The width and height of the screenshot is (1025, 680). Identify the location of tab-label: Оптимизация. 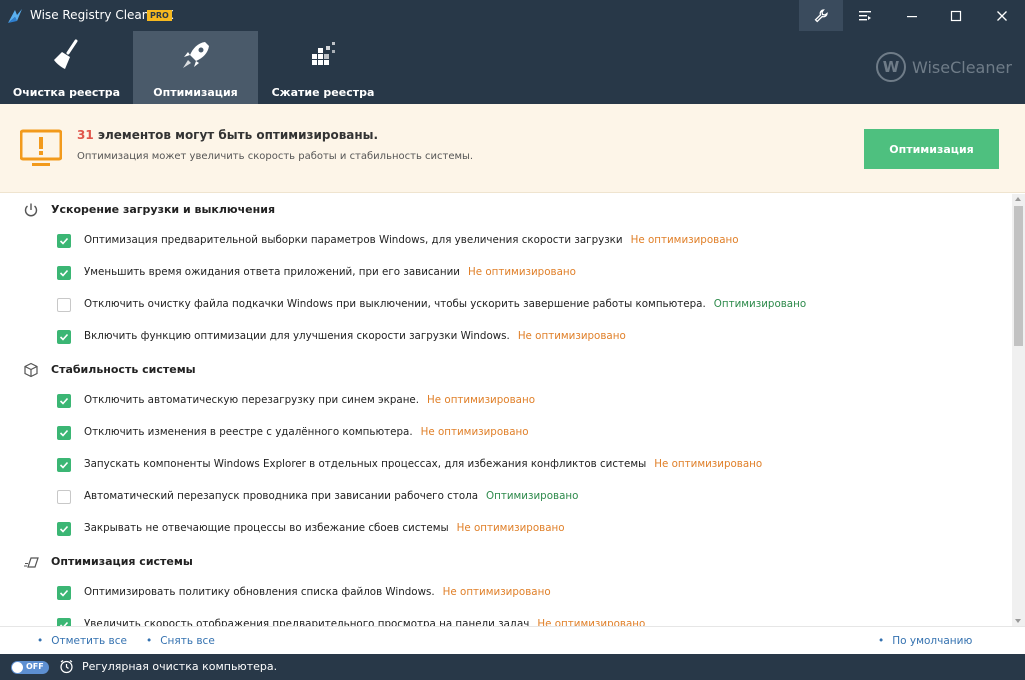
(195, 92).